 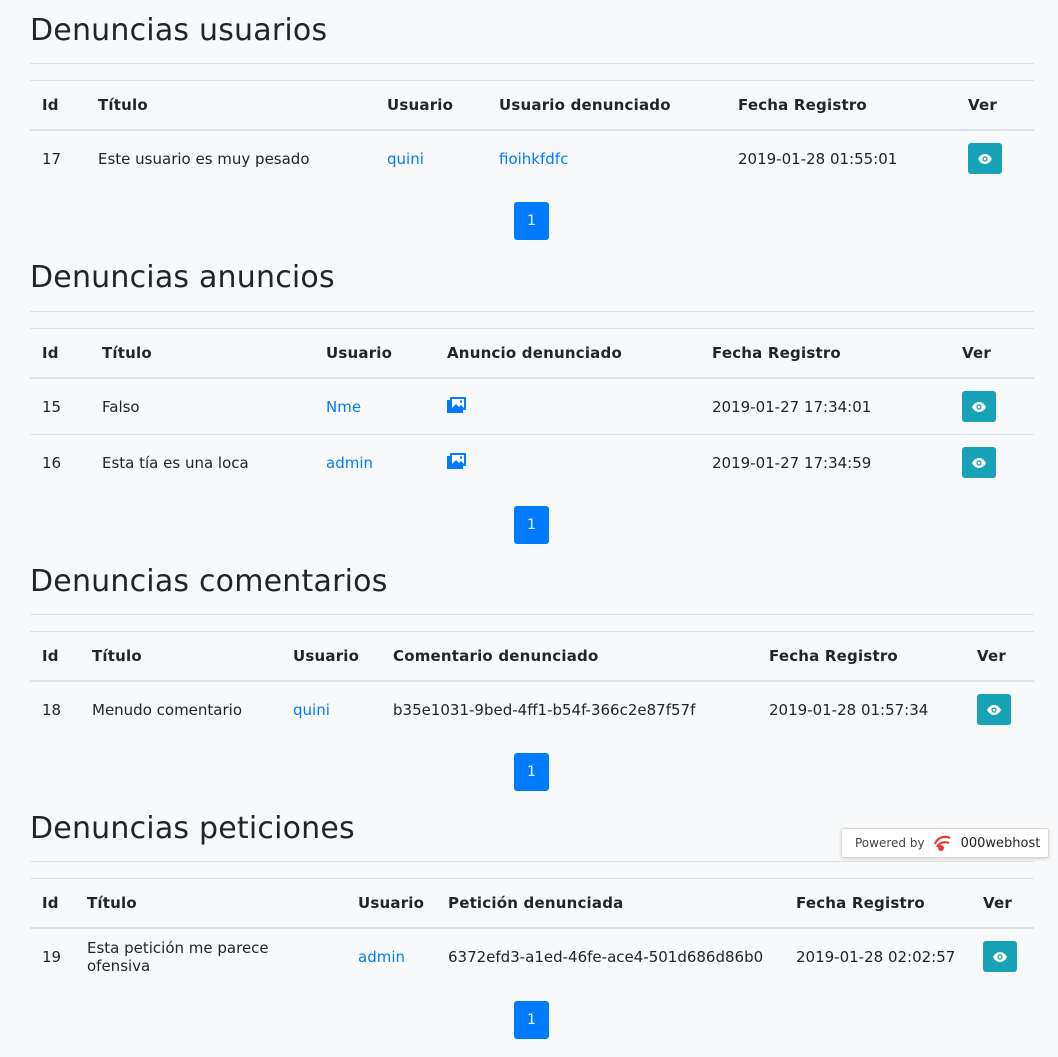 What do you see at coordinates (175, 462) in the screenshot?
I see `cell-titulo: Esta tía es una loca` at bounding box center [175, 462].